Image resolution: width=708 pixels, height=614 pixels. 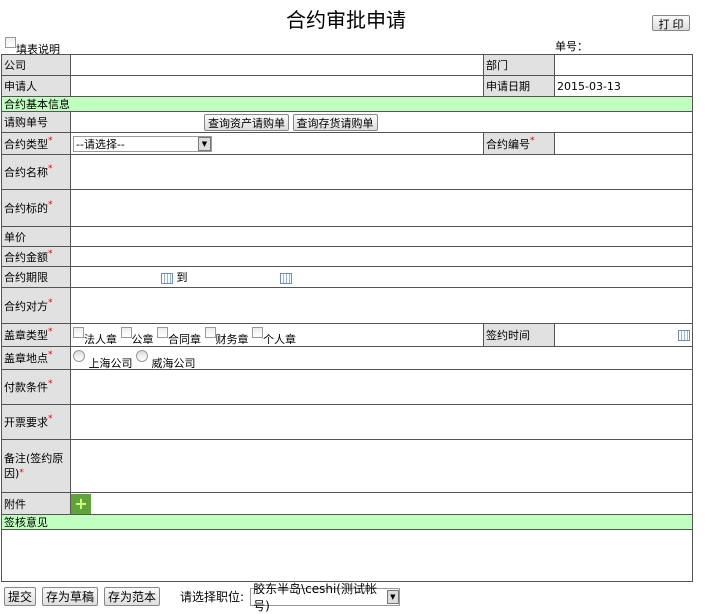 What do you see at coordinates (20, 596) in the screenshot?
I see `submit-button: 提交` at bounding box center [20, 596].